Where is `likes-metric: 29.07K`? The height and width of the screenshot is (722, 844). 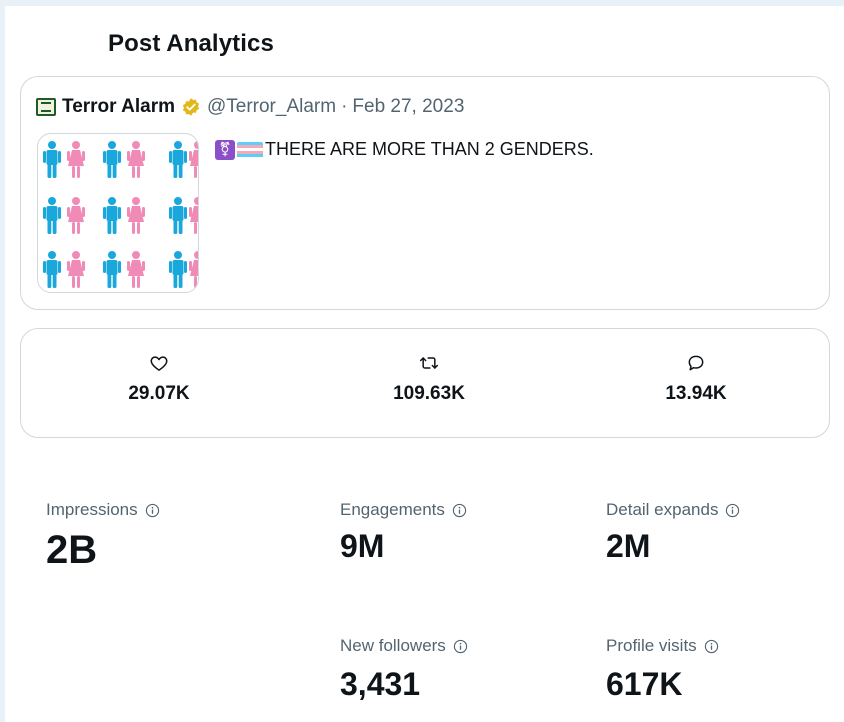
likes-metric: 29.07K is located at coordinates (159, 379).